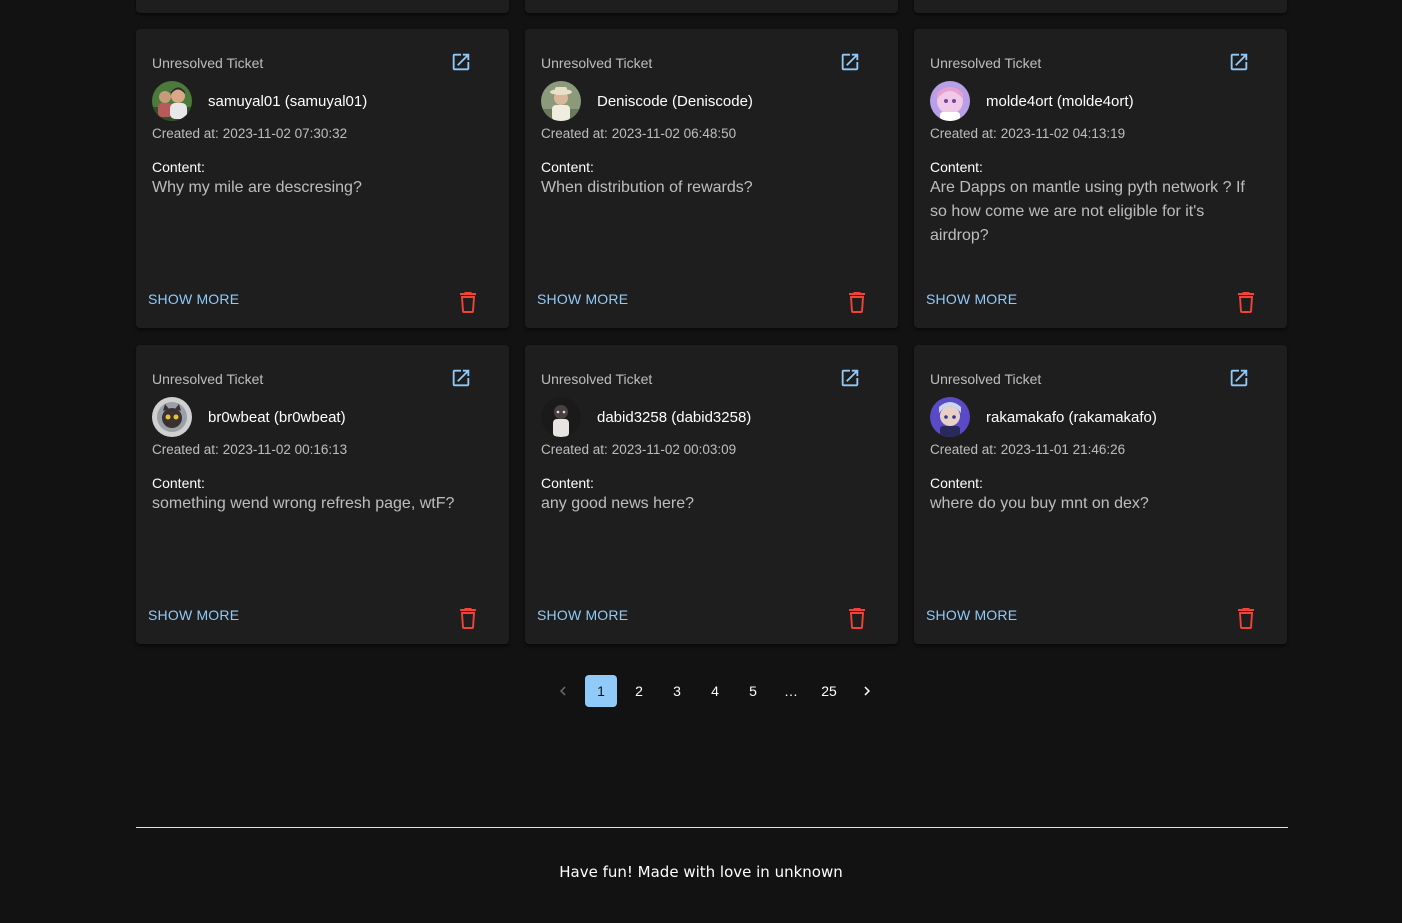  I want to click on footer-divider, so click(712, 827).